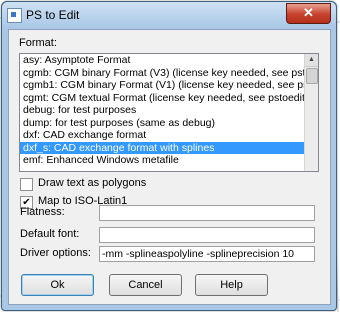  What do you see at coordinates (42, 212) in the screenshot?
I see `flatness-label: Flatness:` at bounding box center [42, 212].